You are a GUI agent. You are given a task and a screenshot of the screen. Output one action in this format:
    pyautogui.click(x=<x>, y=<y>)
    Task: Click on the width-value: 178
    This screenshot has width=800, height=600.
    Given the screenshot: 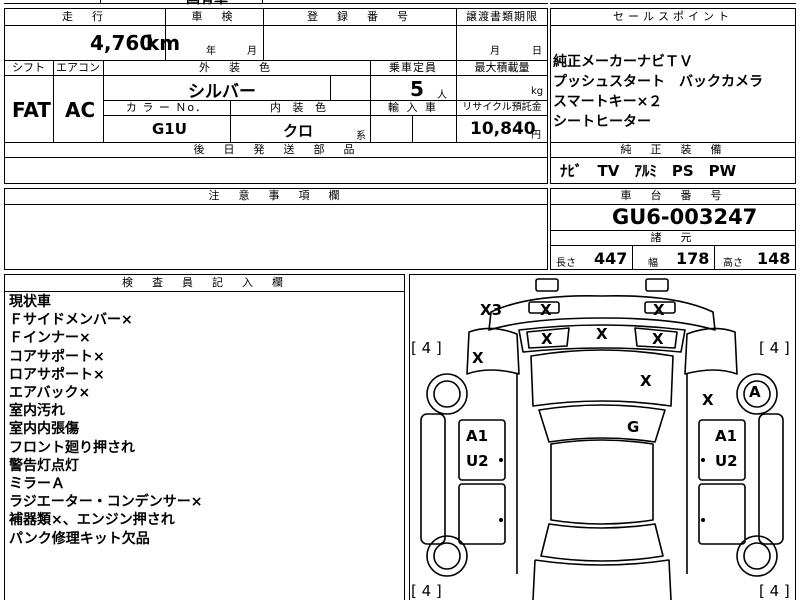 What is the action you would take?
    pyautogui.click(x=693, y=258)
    